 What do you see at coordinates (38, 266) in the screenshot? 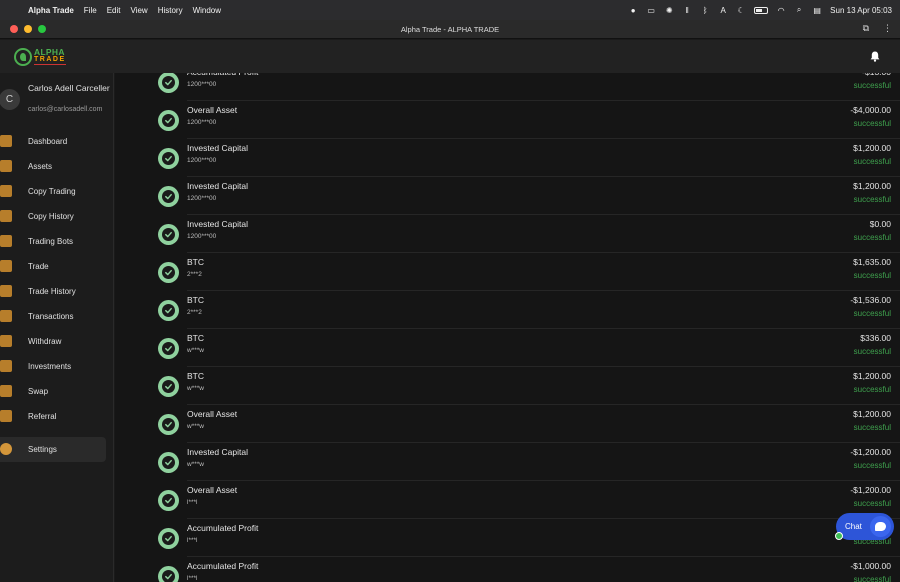
I see `sidebar-item-label: Trade` at bounding box center [38, 266].